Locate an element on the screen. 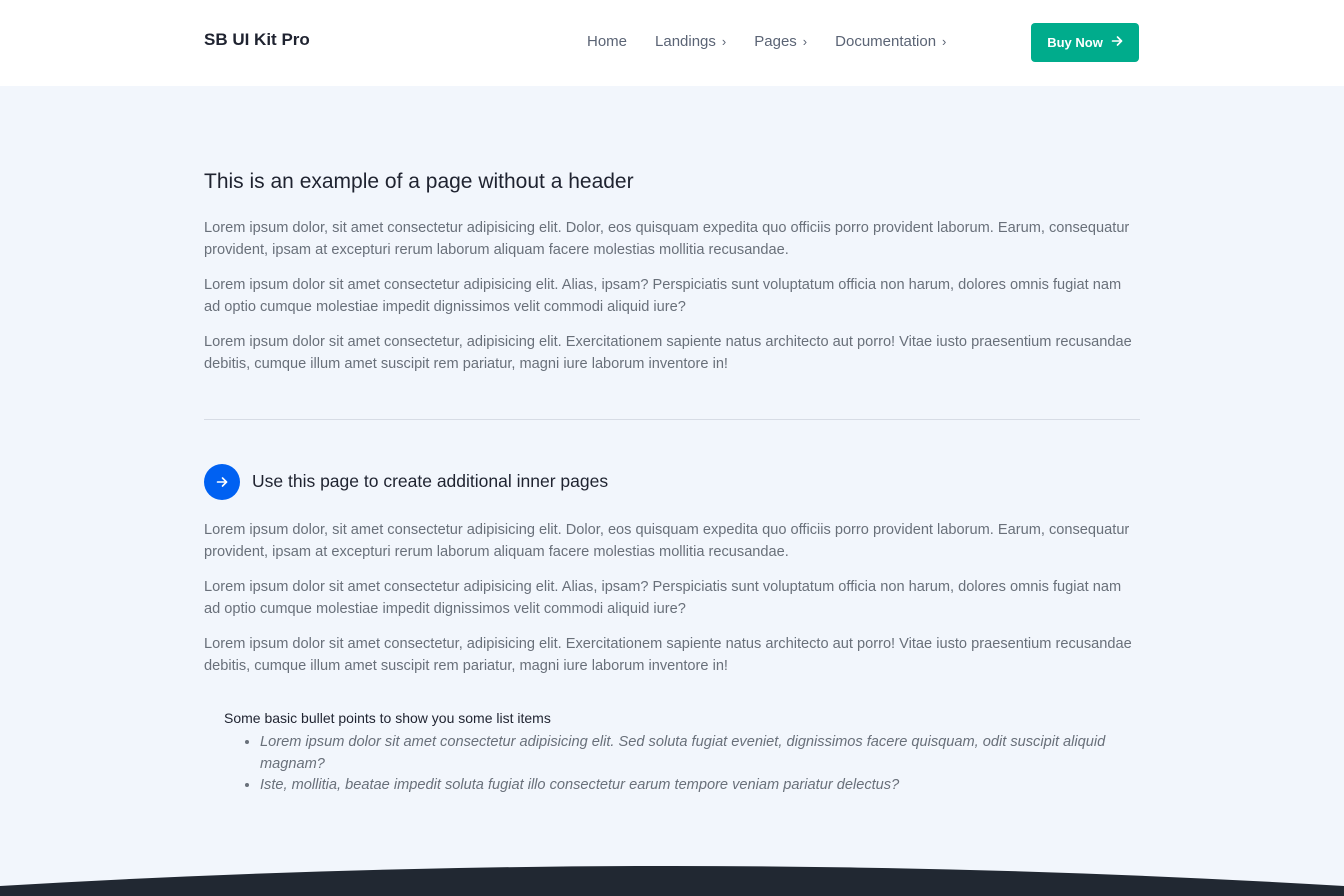 This screenshot has width=1344, height=896. nav-item-label: Landings is located at coordinates (685, 41).